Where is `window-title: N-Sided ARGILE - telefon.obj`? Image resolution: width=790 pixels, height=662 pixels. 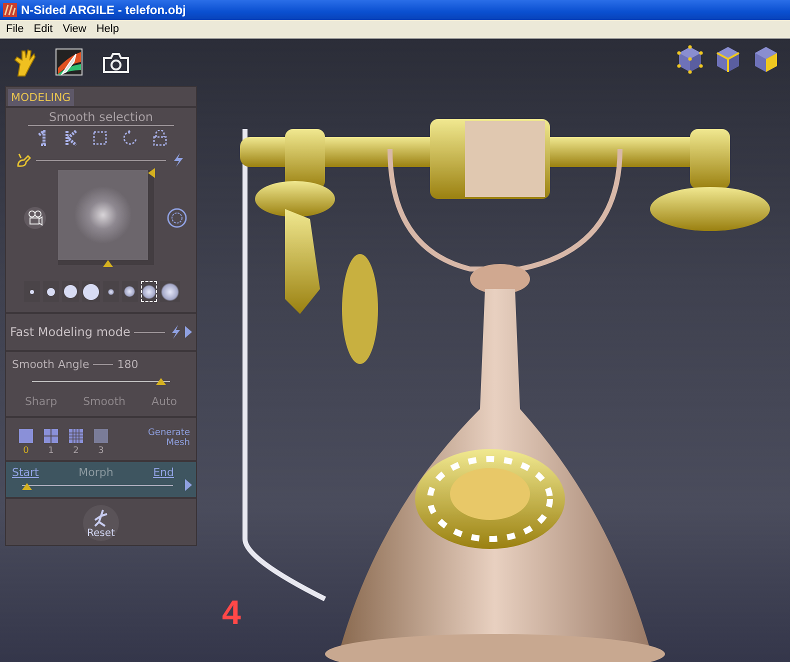
window-title: N-Sided ARGILE - telefon.obj is located at coordinates (103, 10).